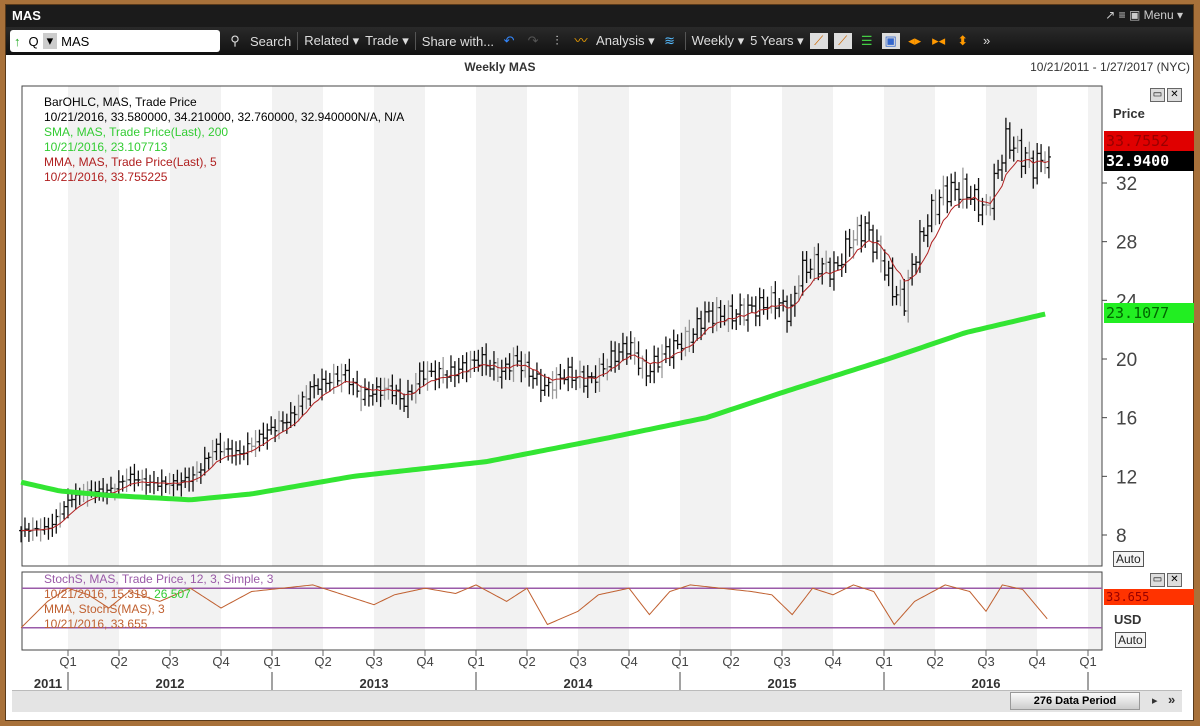 This screenshot has height=726, width=1200. Describe the element at coordinates (1157, 580) in the screenshot. I see `maximize-stoch-button: ▭` at that location.